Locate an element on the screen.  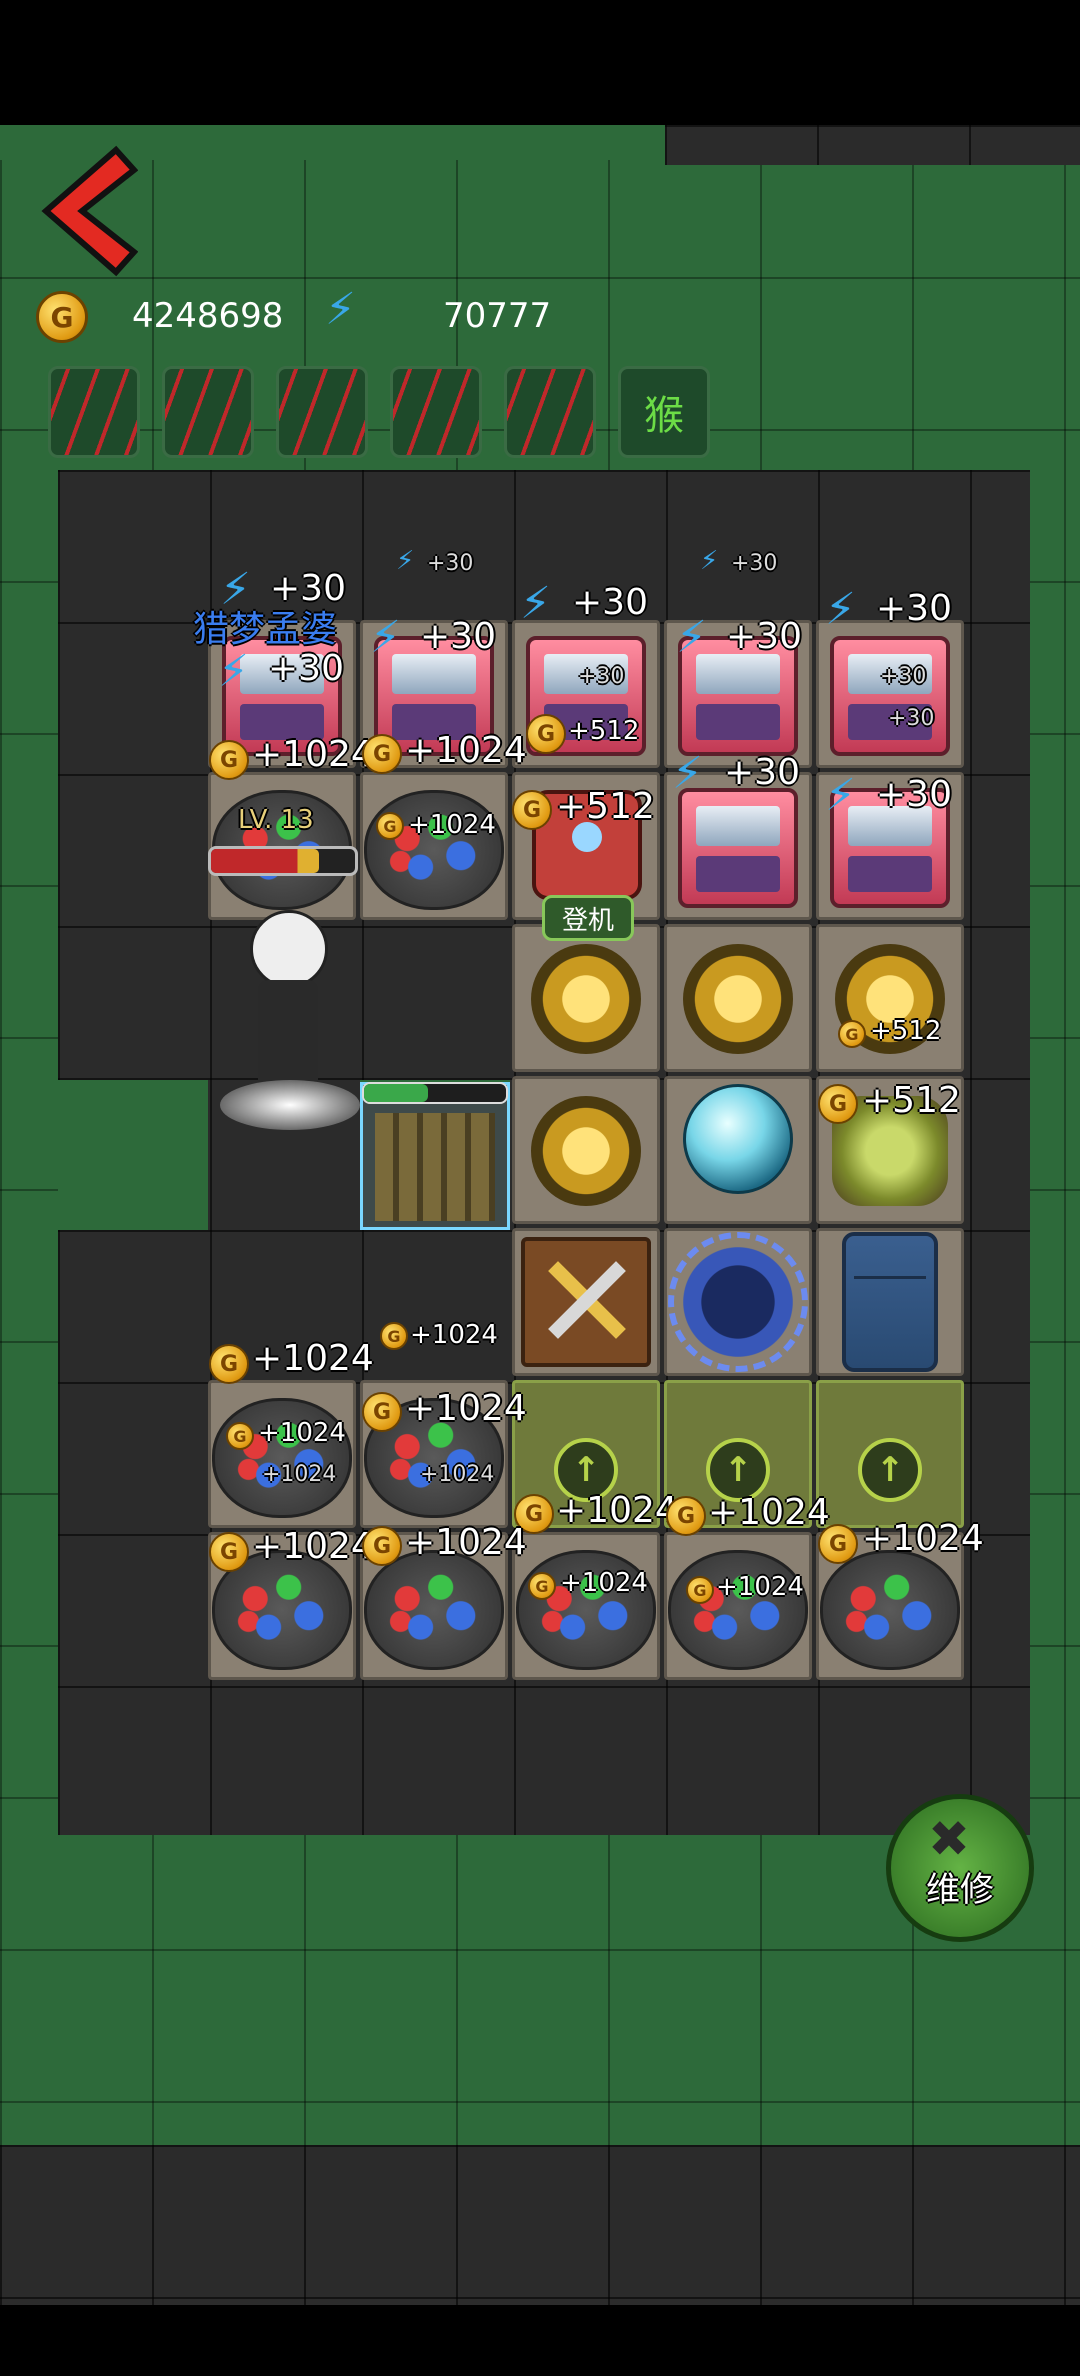
back-button is located at coordinates (88, 211).